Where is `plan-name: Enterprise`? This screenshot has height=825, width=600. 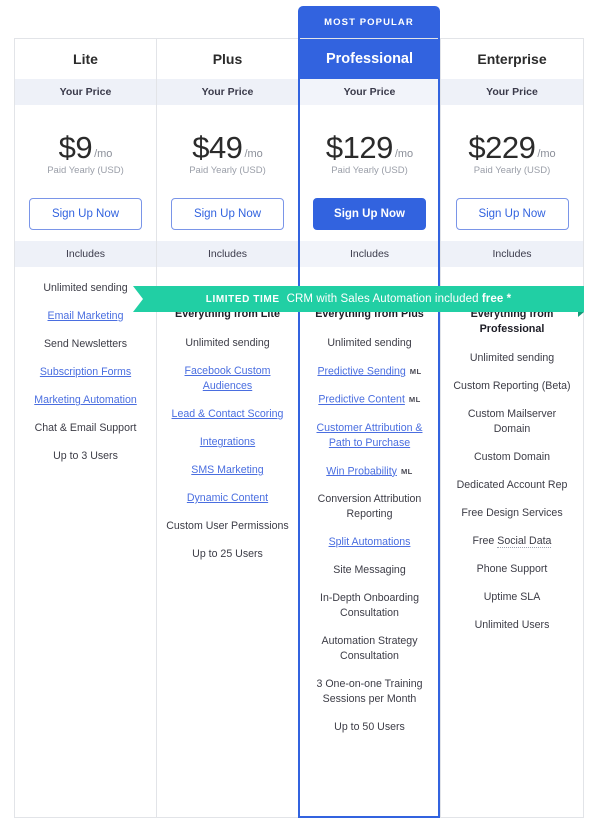 plan-name: Enterprise is located at coordinates (512, 59).